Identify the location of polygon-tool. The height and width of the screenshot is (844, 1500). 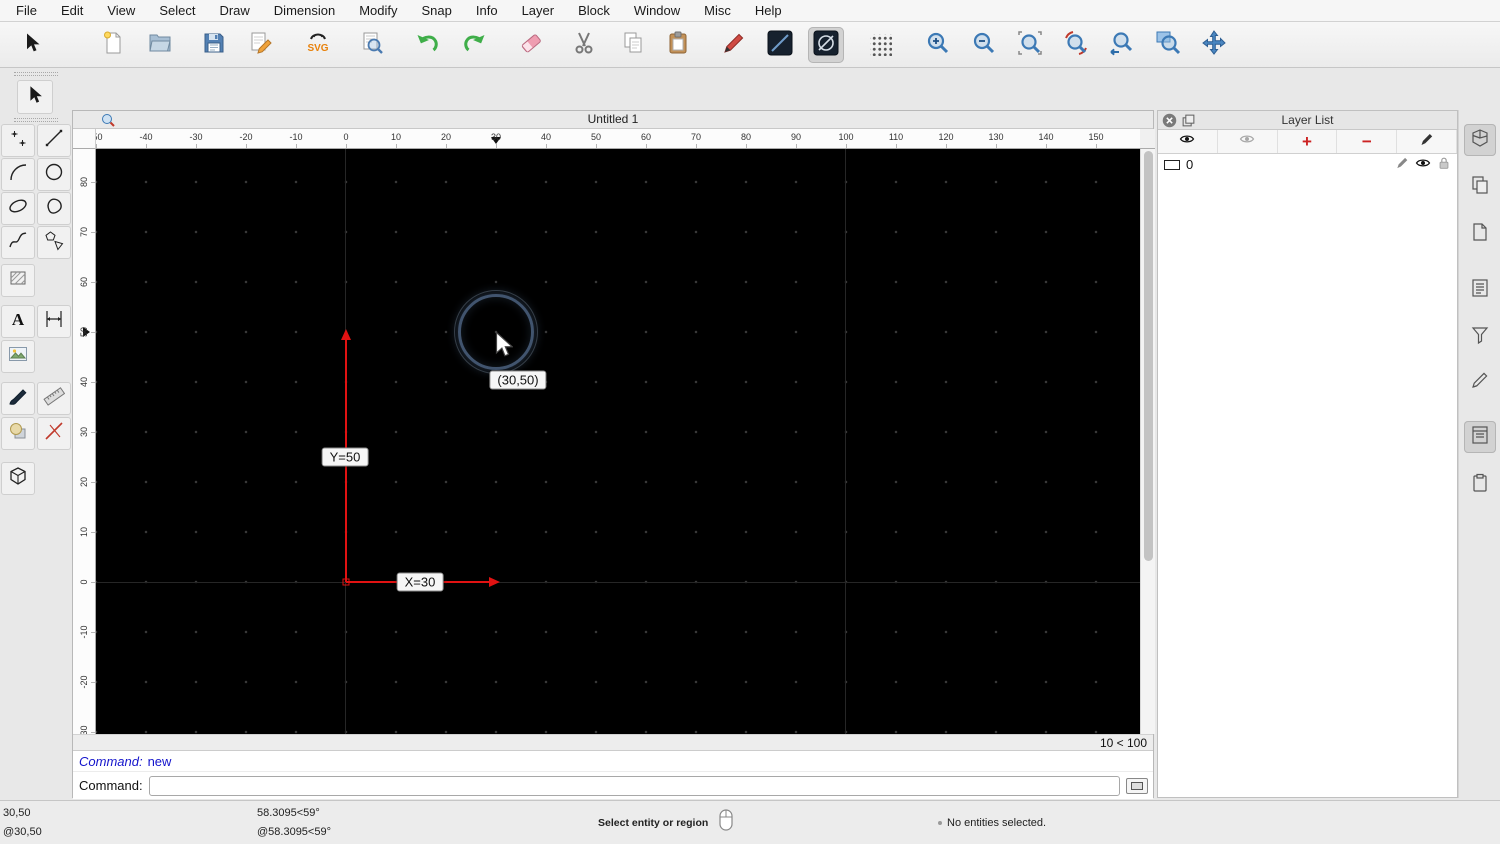
(54, 242).